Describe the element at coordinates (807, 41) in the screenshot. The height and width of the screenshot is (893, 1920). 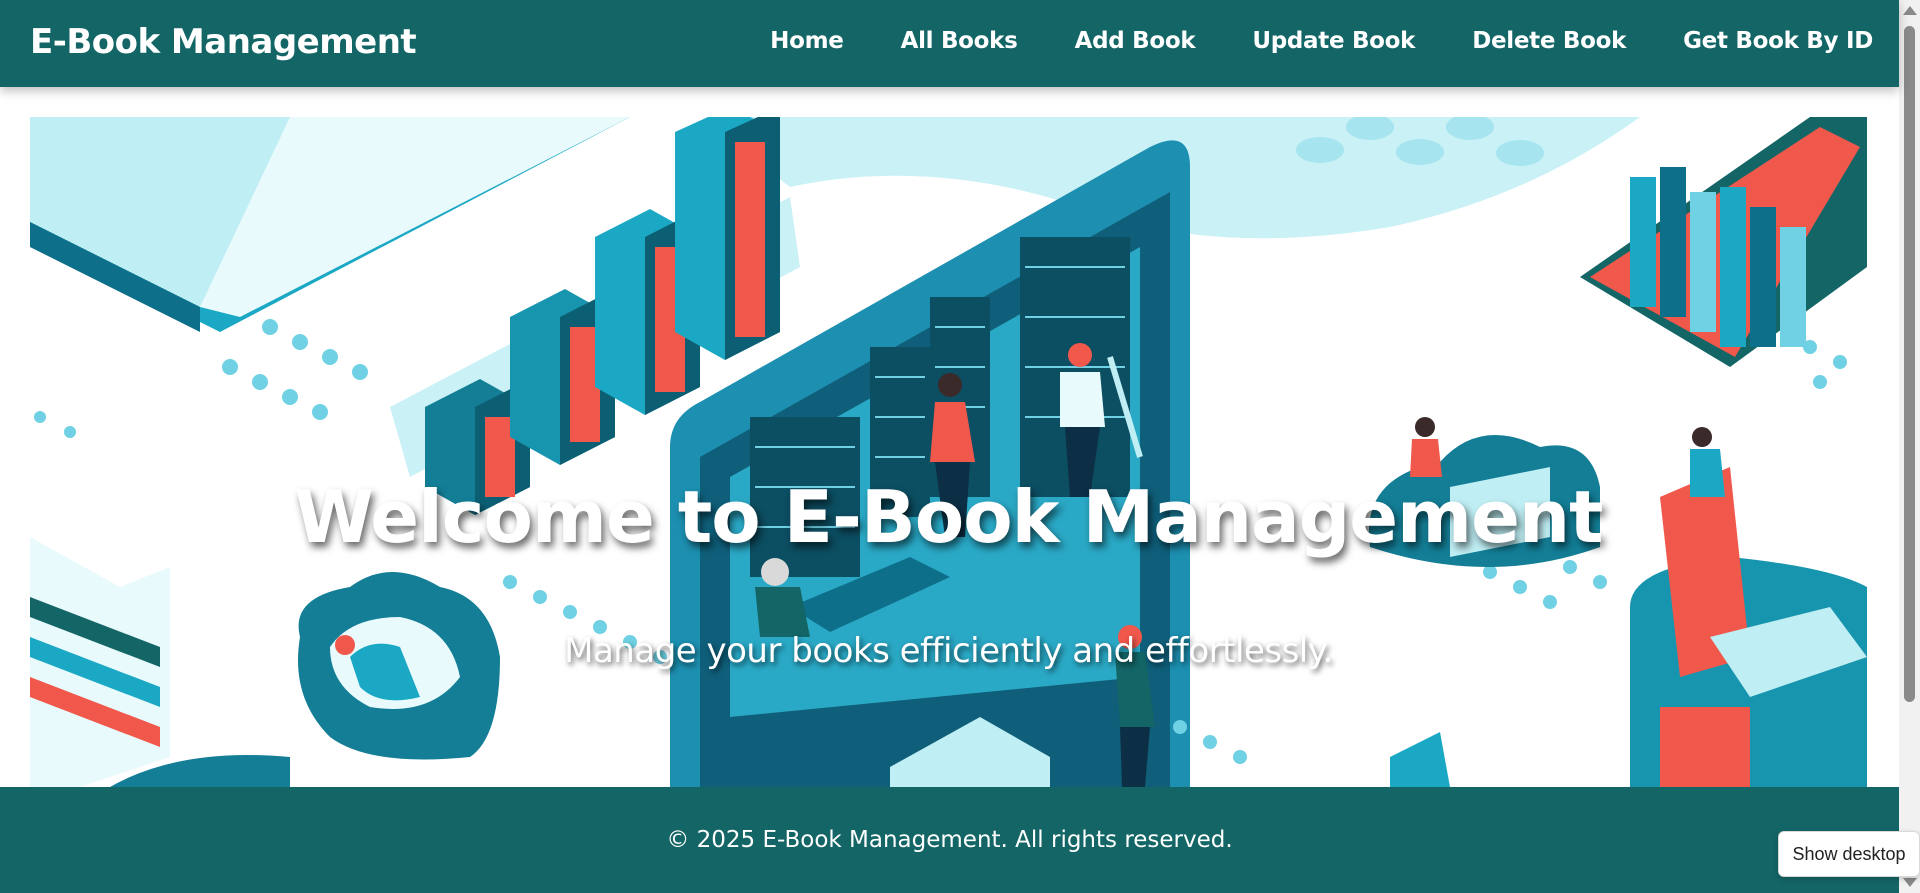
I see `nav-link-home: Home` at that location.